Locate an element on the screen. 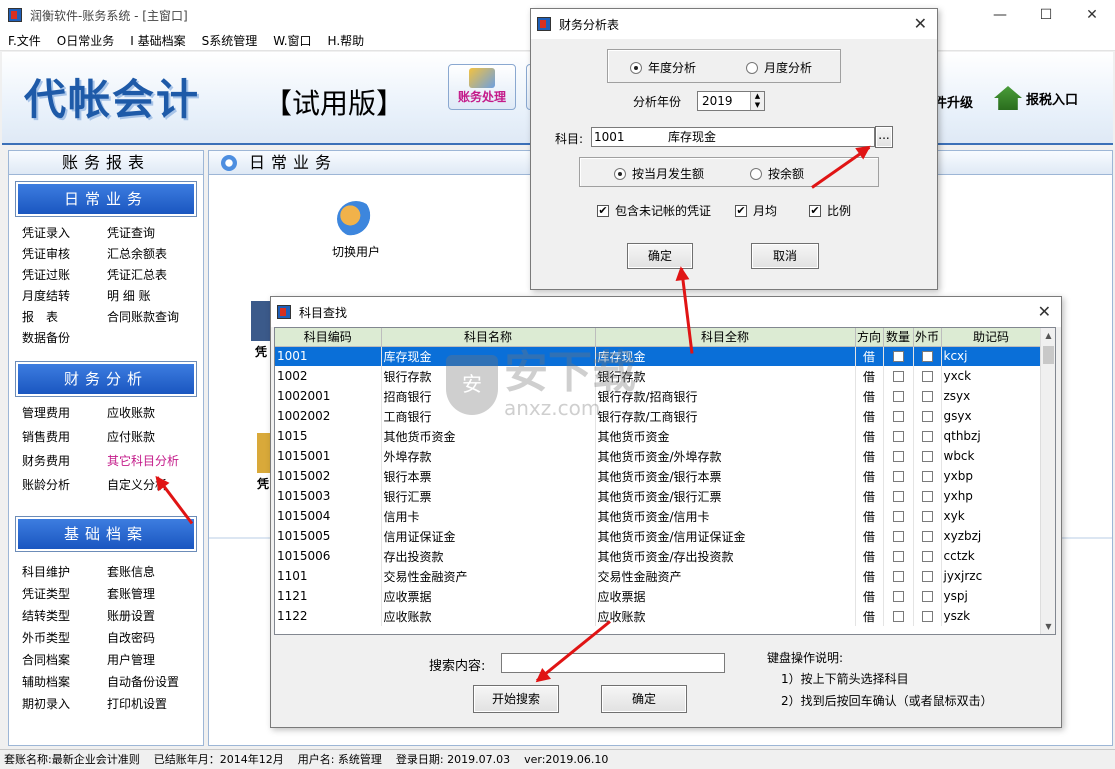  module-icon-partial is located at coordinates (261, 321).